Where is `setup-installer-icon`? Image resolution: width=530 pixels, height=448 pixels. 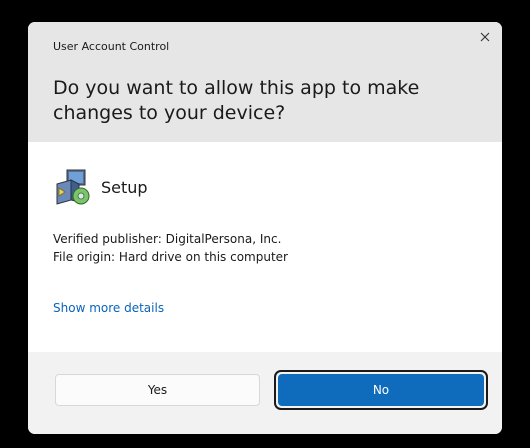
setup-installer-icon is located at coordinates (73, 187).